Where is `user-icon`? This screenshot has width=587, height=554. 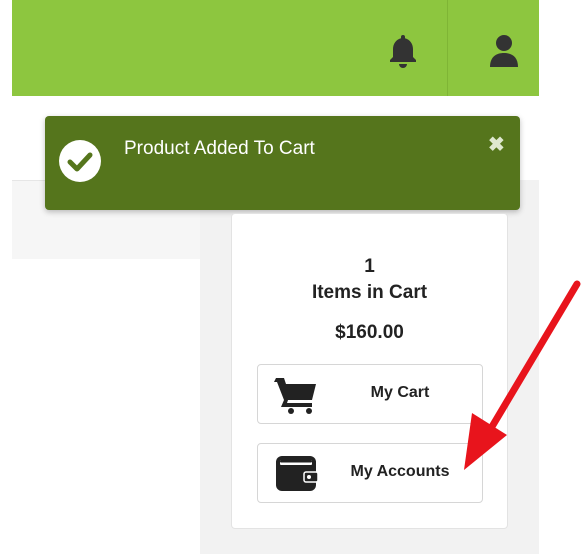
user-icon is located at coordinates (504, 51).